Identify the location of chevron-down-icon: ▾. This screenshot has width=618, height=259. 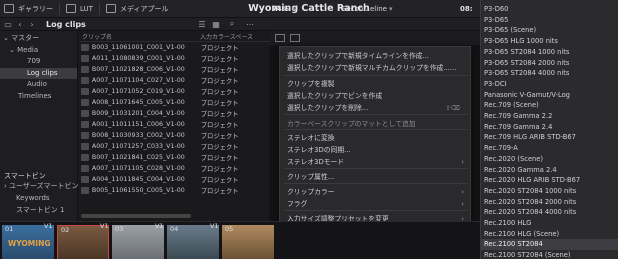
(390, 8).